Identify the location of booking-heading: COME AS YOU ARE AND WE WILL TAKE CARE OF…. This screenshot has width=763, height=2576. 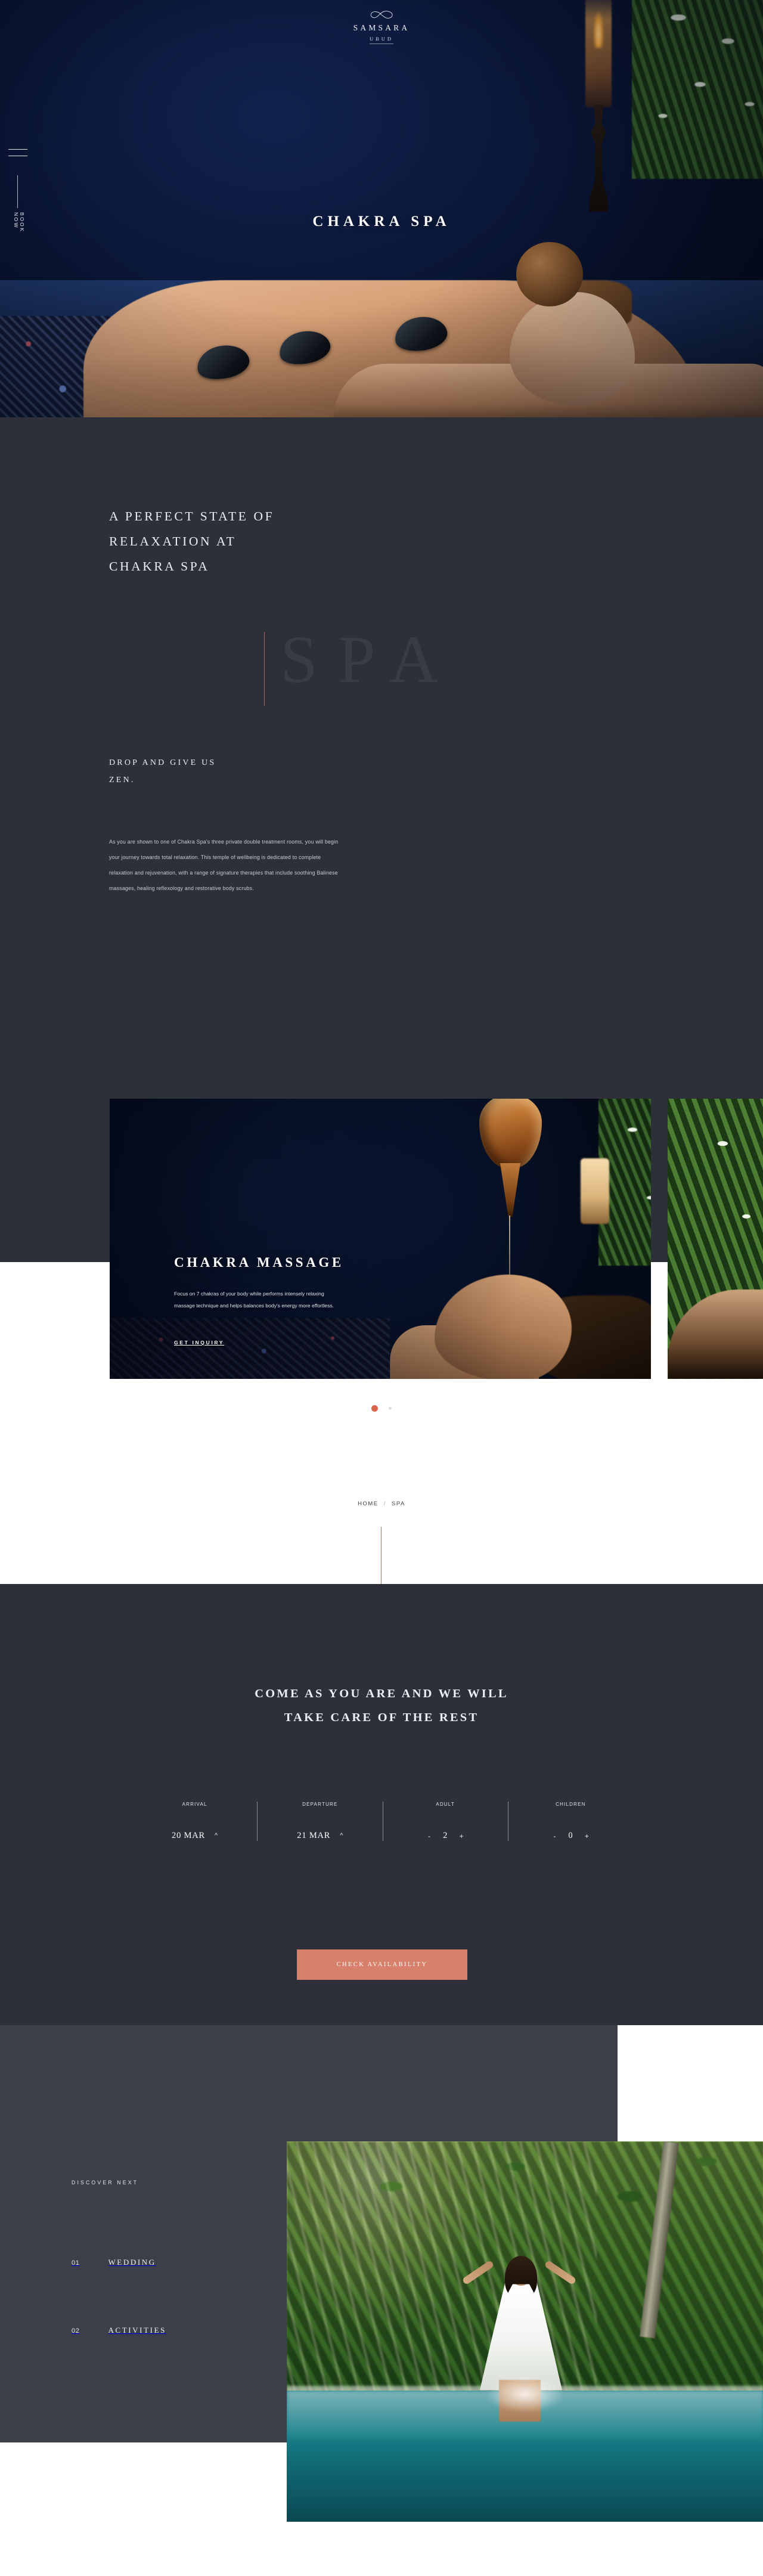
(381, 1706).